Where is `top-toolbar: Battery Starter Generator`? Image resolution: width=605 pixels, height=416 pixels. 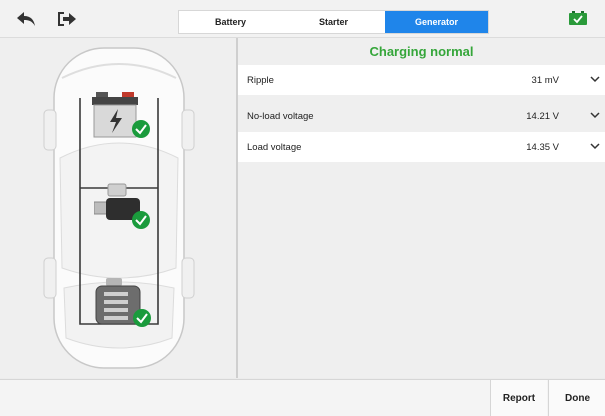
top-toolbar: Battery Starter Generator is located at coordinates (302, 19).